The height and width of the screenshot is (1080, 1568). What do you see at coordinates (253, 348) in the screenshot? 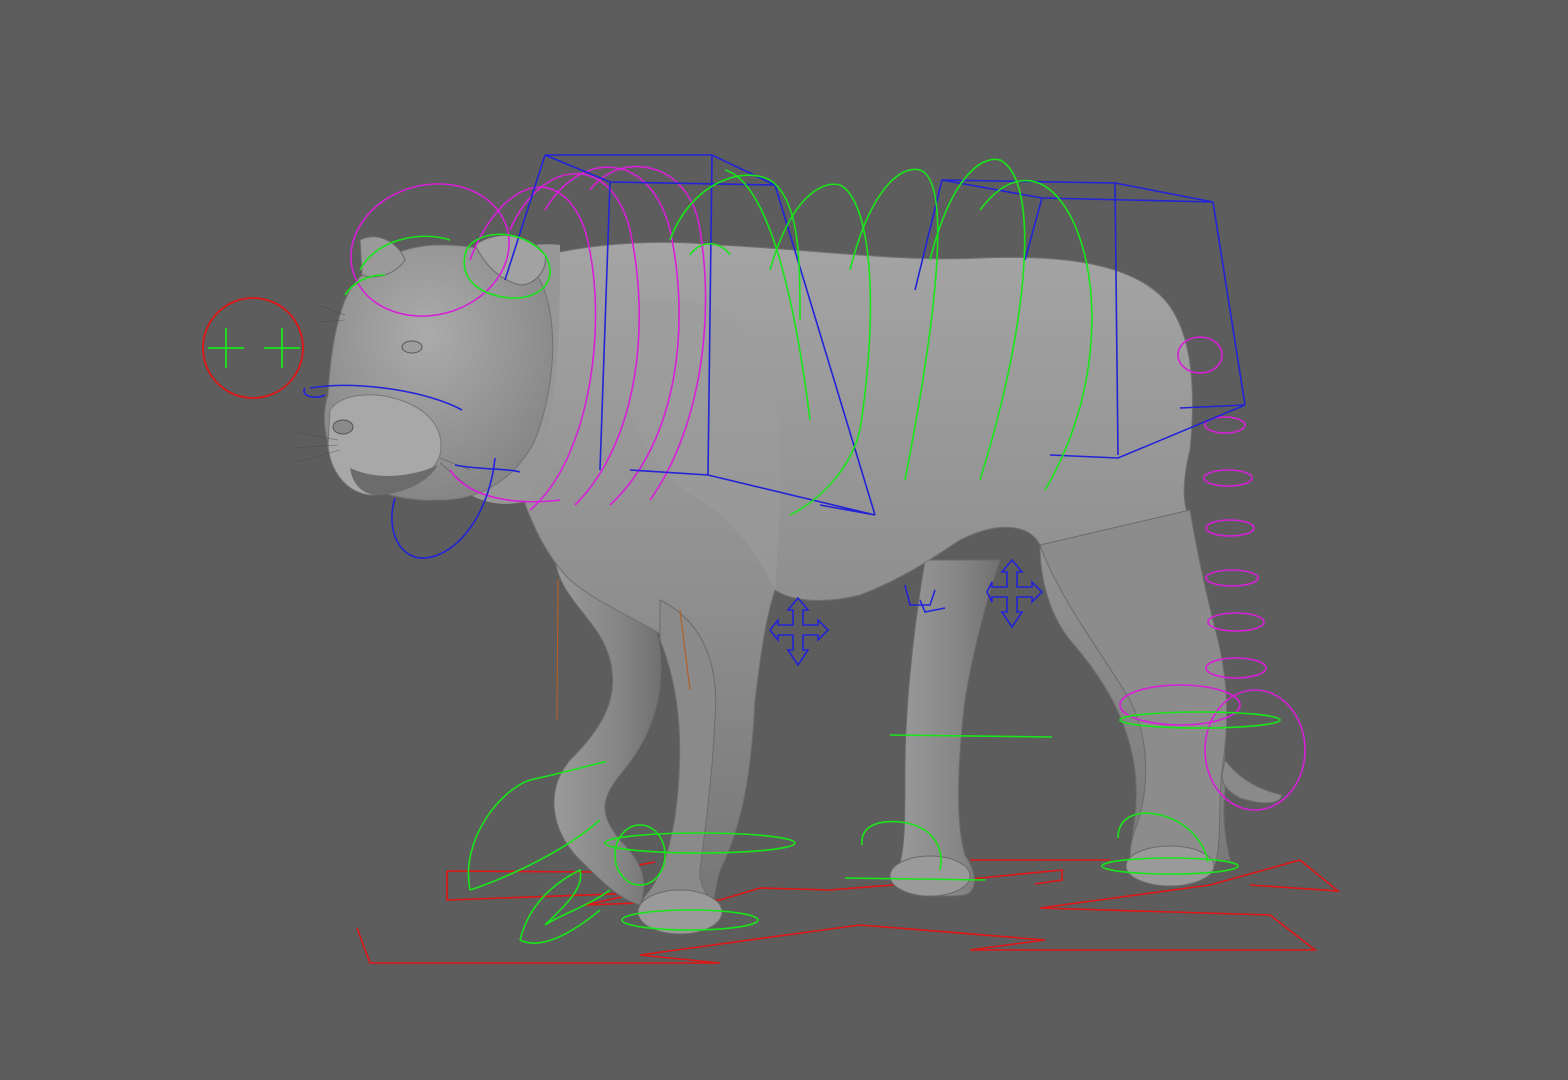
I see `eye-aim-control` at bounding box center [253, 348].